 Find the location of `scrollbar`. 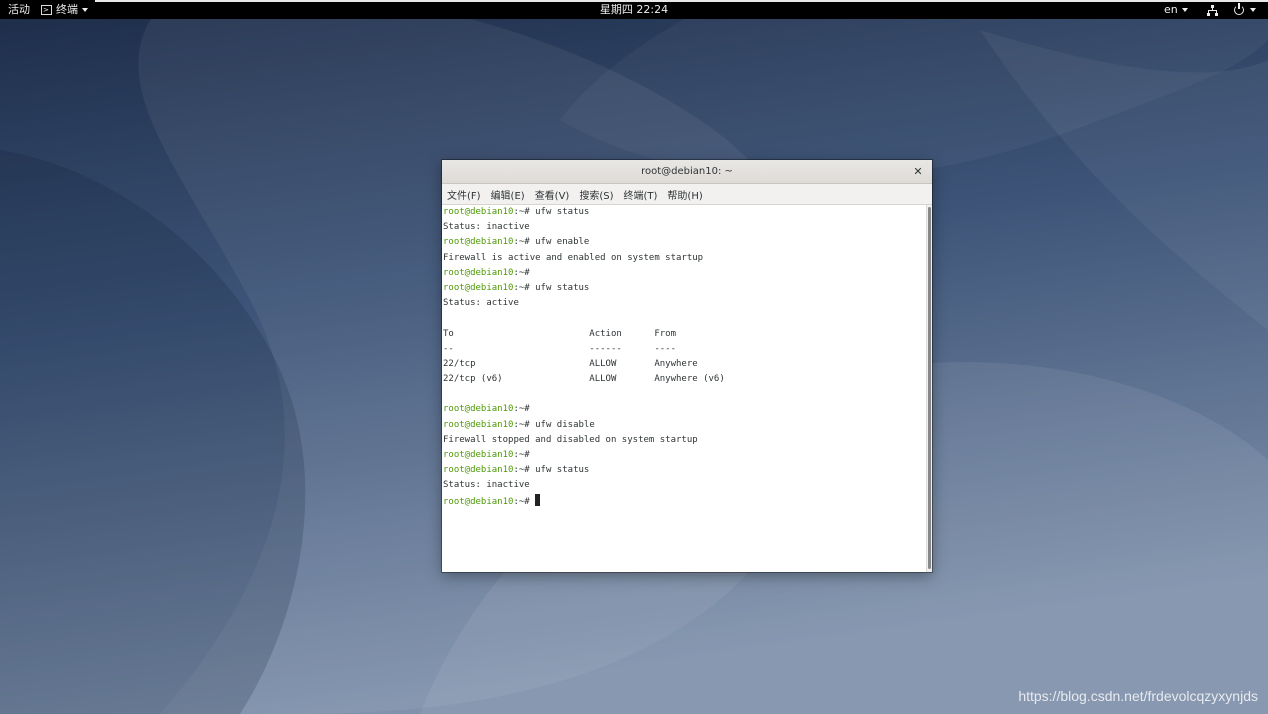

scrollbar is located at coordinates (929, 388).